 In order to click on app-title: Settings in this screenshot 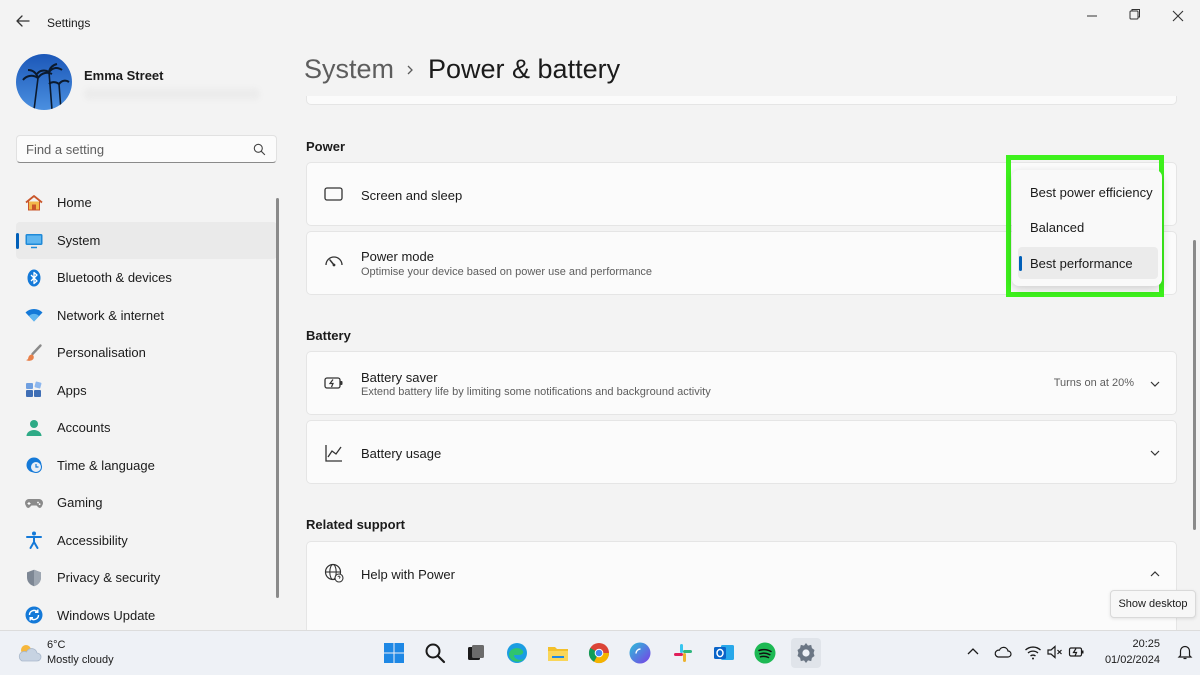, I will do `click(69, 23)`.